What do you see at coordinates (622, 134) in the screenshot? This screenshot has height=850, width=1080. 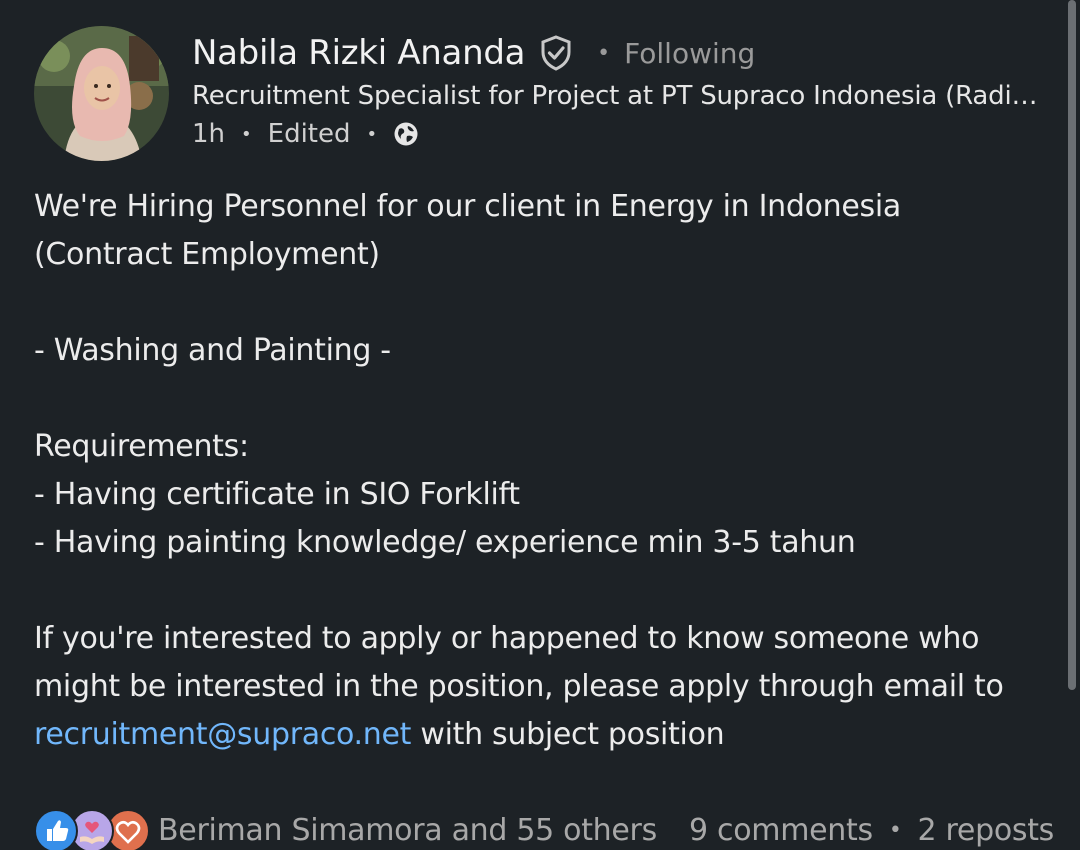 I see `post-meta: 1h • Edited •` at bounding box center [622, 134].